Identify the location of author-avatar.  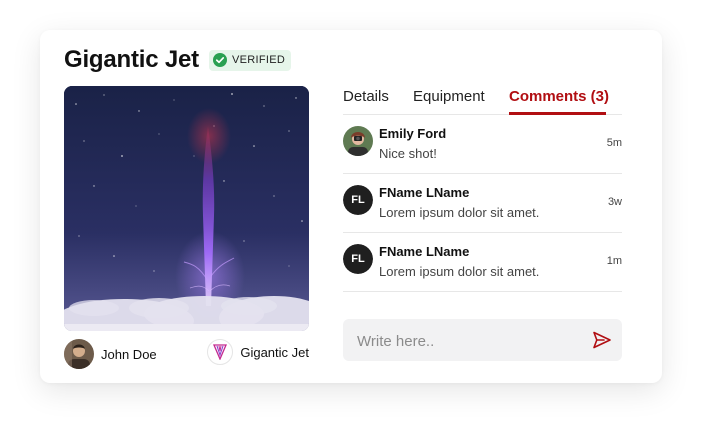
(79, 354).